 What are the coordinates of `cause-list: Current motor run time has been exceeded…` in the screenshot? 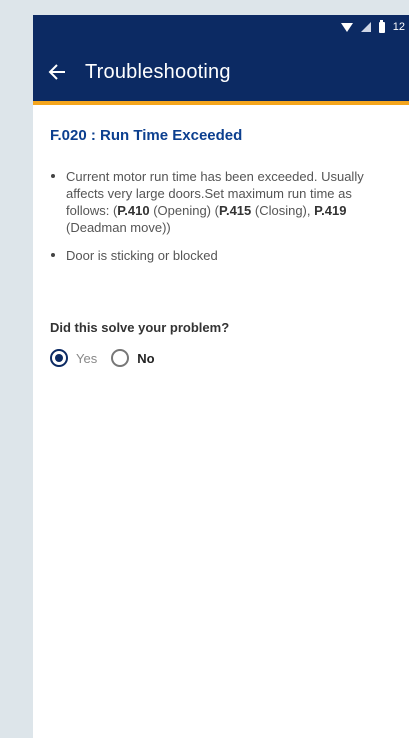 It's located at (221, 216).